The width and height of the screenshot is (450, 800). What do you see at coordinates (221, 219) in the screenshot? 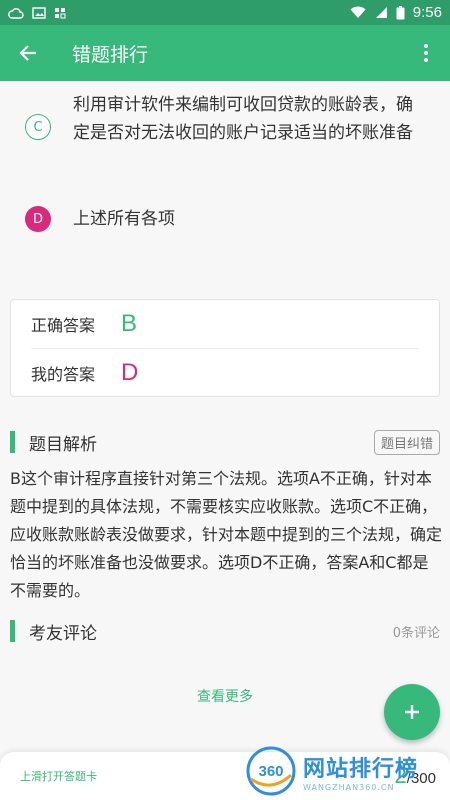
I see `option-d: D 上述所有各项` at bounding box center [221, 219].